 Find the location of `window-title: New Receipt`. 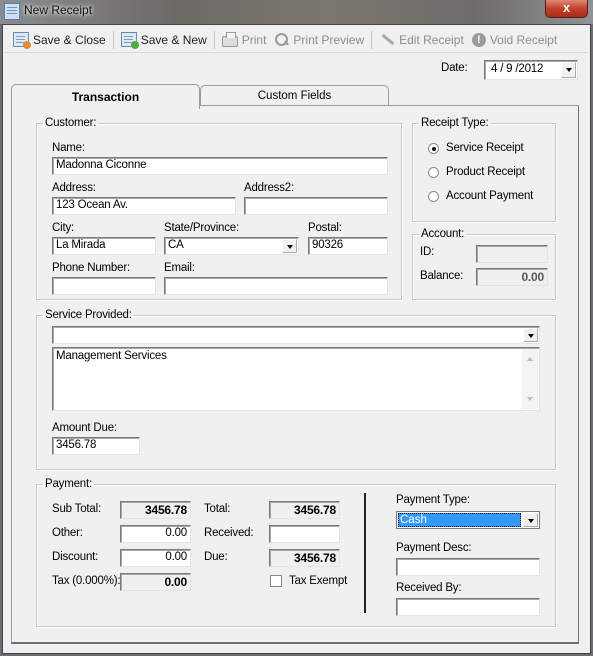

window-title: New Receipt is located at coordinates (58, 10).